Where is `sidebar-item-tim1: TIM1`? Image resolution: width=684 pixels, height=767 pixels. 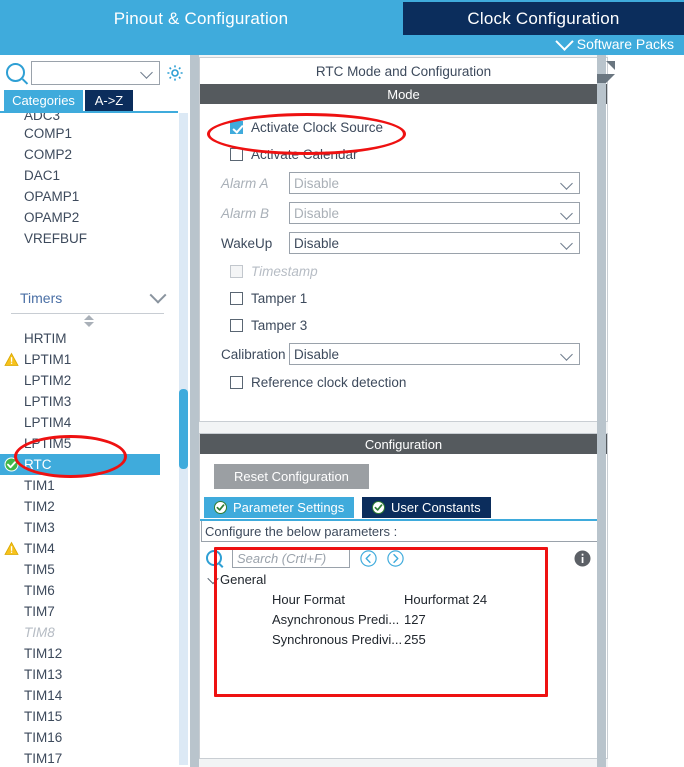
sidebar-item-tim1: TIM1 is located at coordinates (89, 485).